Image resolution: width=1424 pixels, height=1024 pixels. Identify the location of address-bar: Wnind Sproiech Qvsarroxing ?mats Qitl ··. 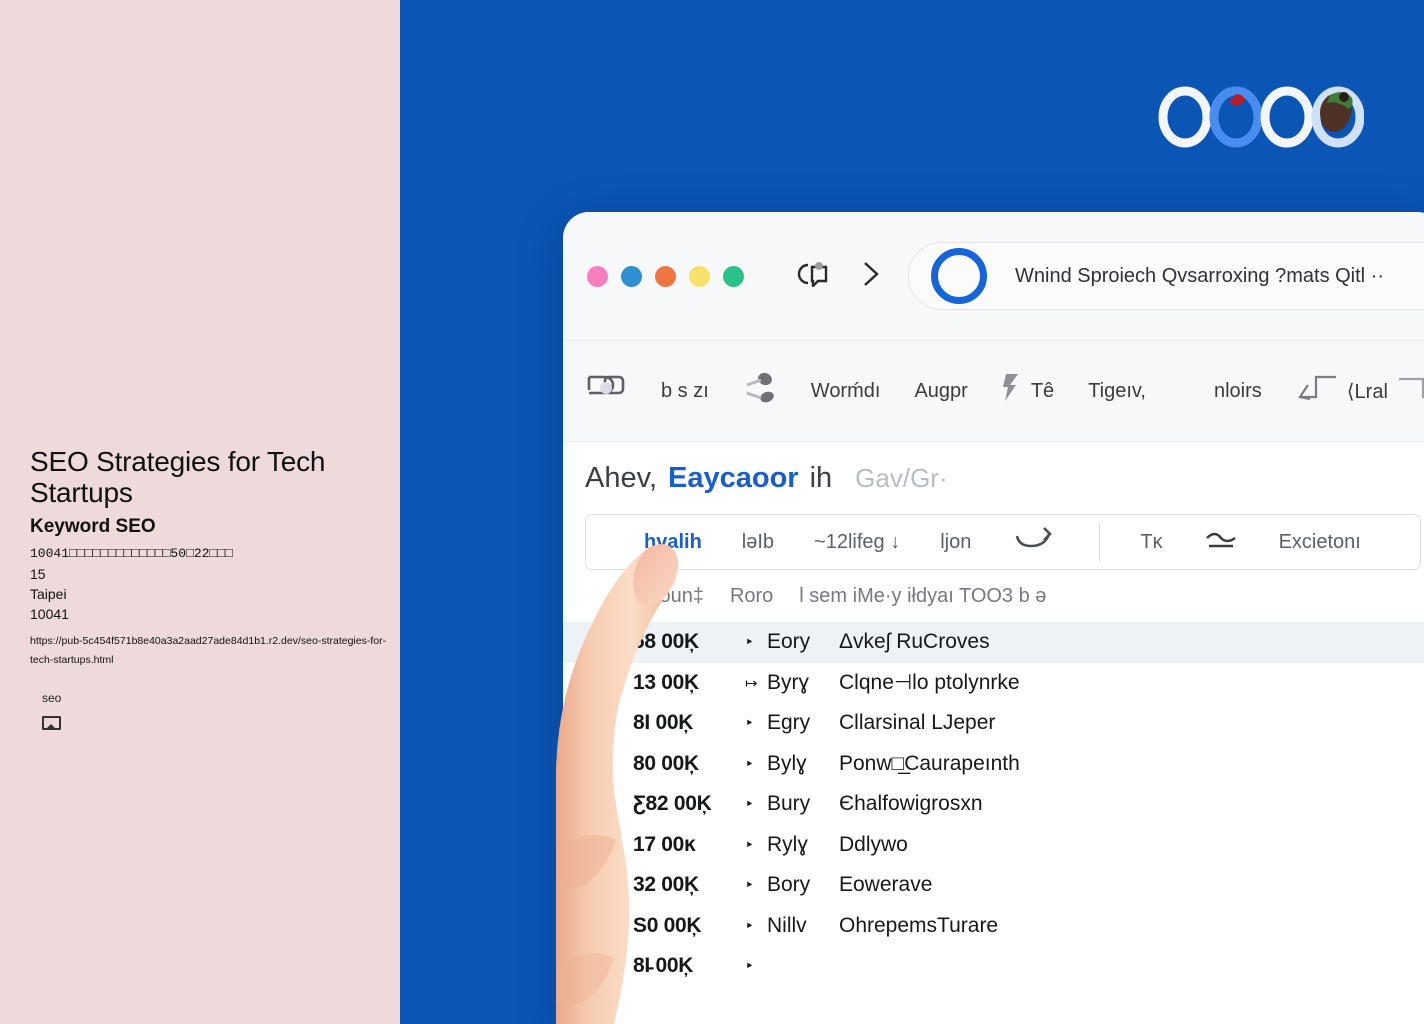
(1166, 276).